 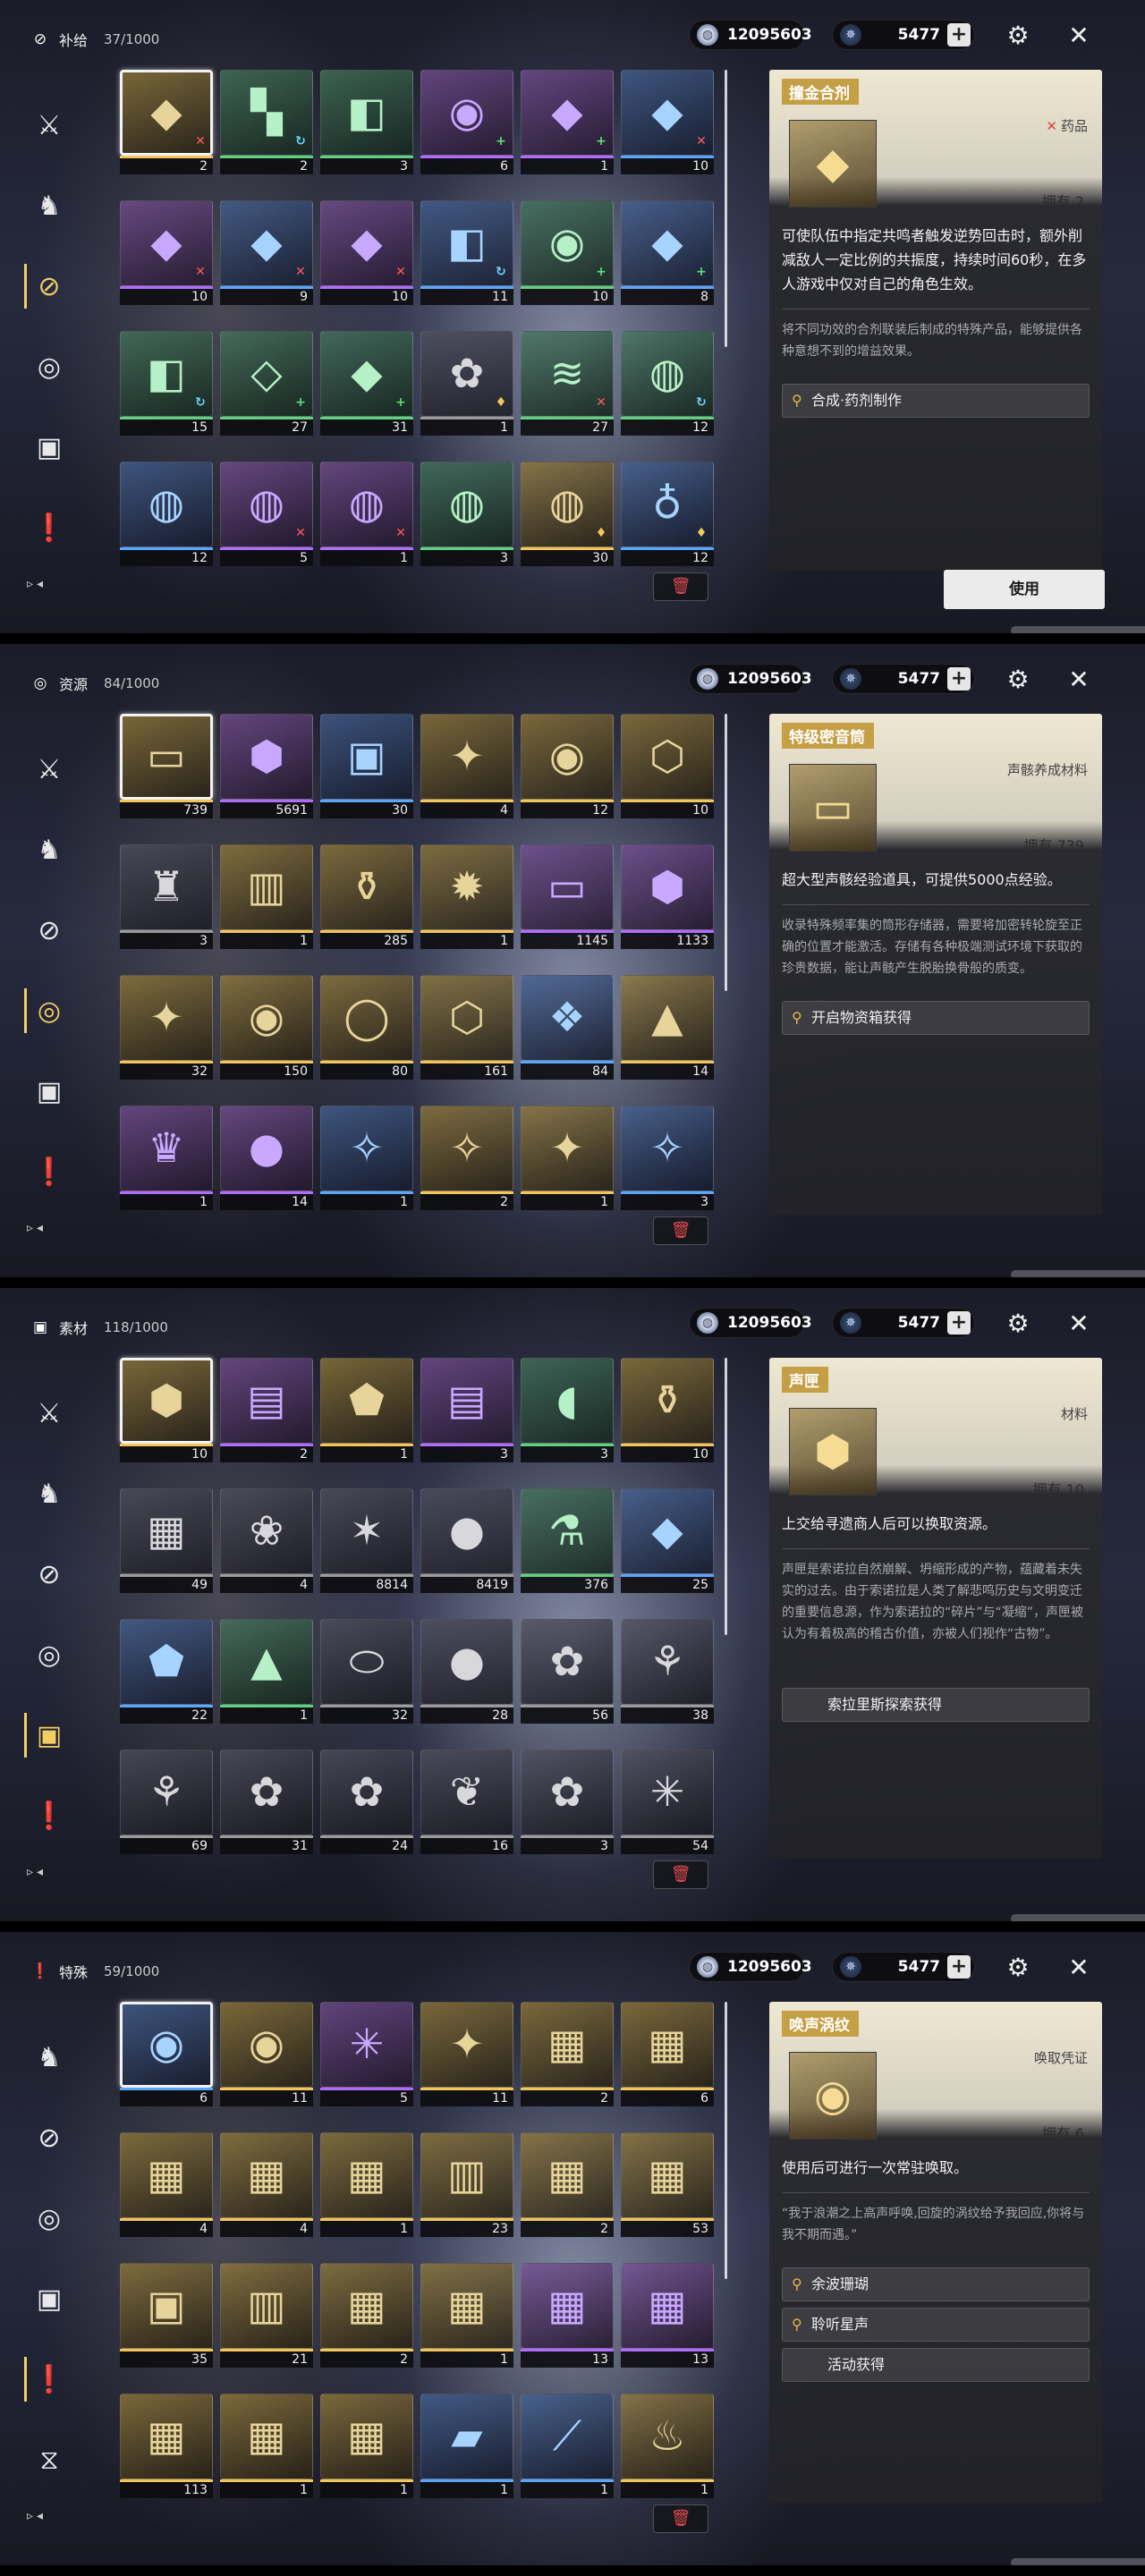 I want to click on item-slot: ♁ 12 ♦, so click(x=667, y=514).